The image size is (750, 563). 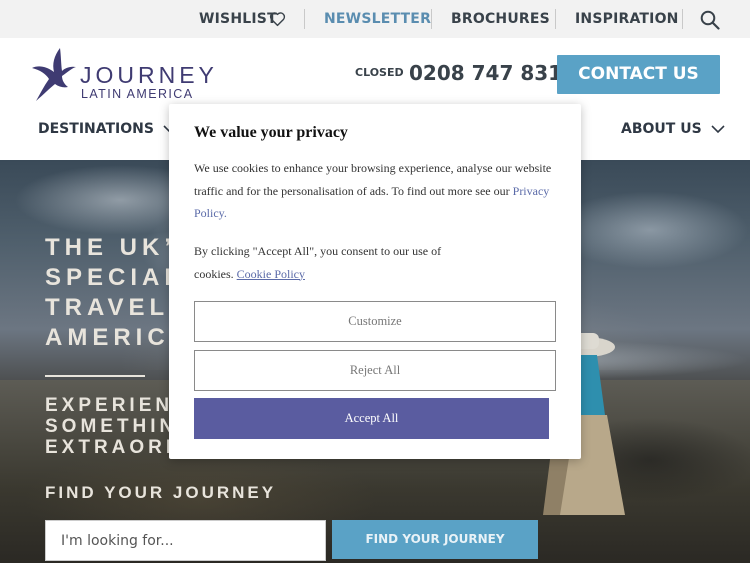 What do you see at coordinates (710, 20) in the screenshot?
I see `search-icon` at bounding box center [710, 20].